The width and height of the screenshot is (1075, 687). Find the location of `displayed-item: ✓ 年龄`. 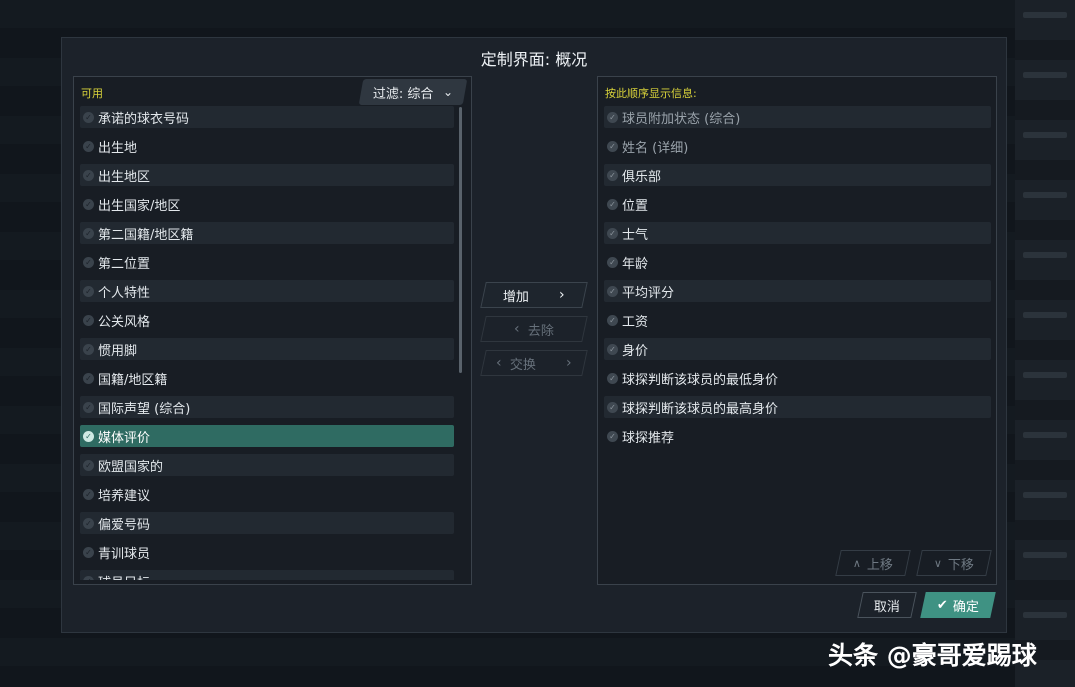

displayed-item: ✓ 年龄 is located at coordinates (797, 262).